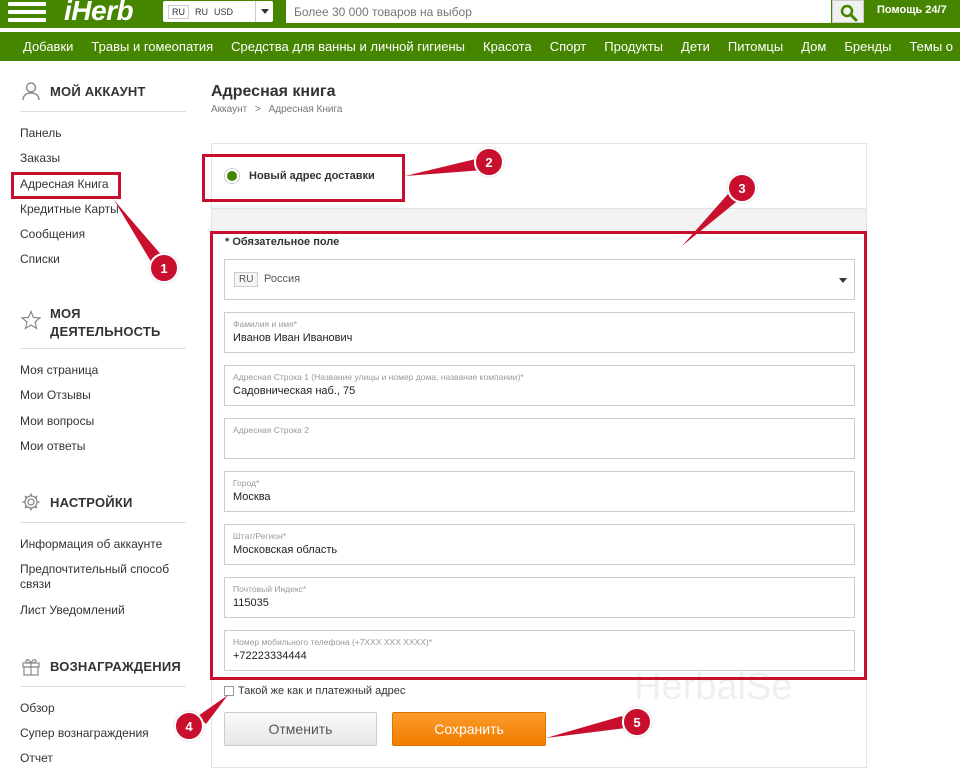  I want to click on annotation-badge-1: 1, so click(164, 268).